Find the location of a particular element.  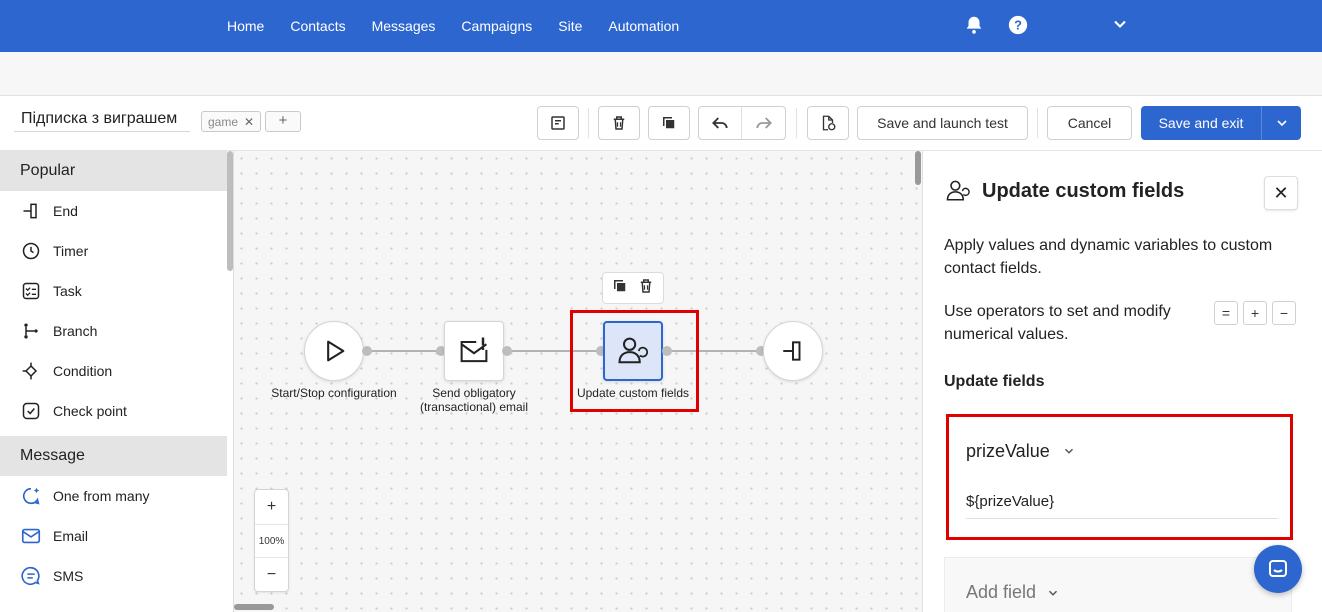

nav-site: Site is located at coordinates (570, 26).